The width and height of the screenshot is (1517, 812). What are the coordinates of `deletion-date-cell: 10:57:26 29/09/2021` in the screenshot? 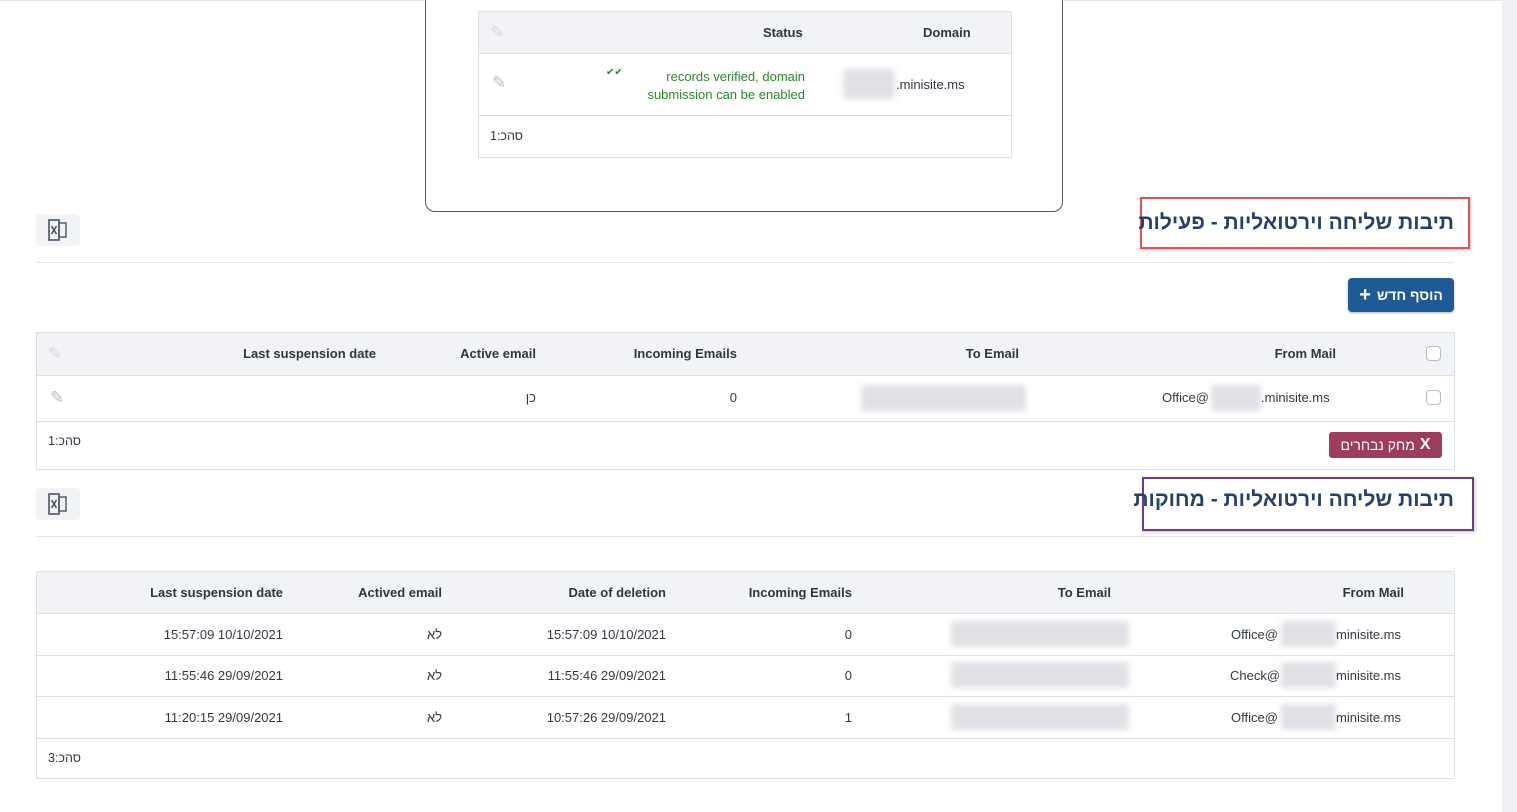 It's located at (606, 717).